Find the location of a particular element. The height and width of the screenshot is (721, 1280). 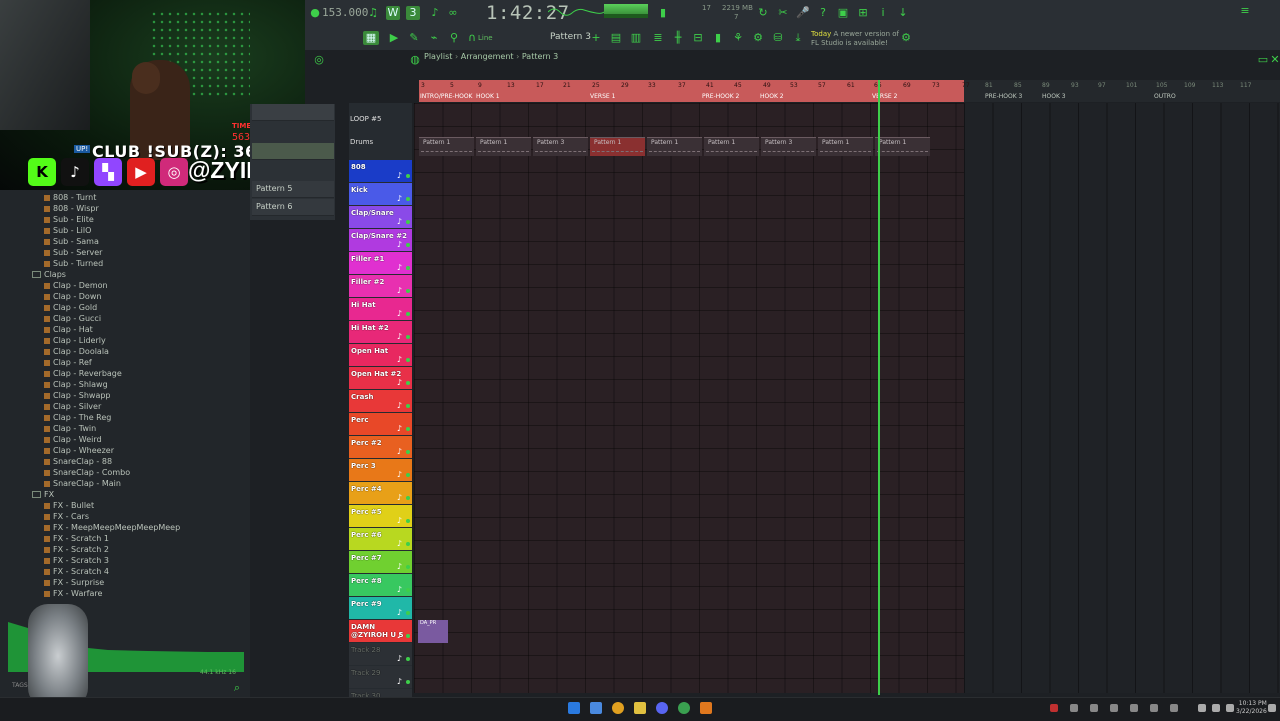

mixer-icon: ⊞ is located at coordinates (863, 13).